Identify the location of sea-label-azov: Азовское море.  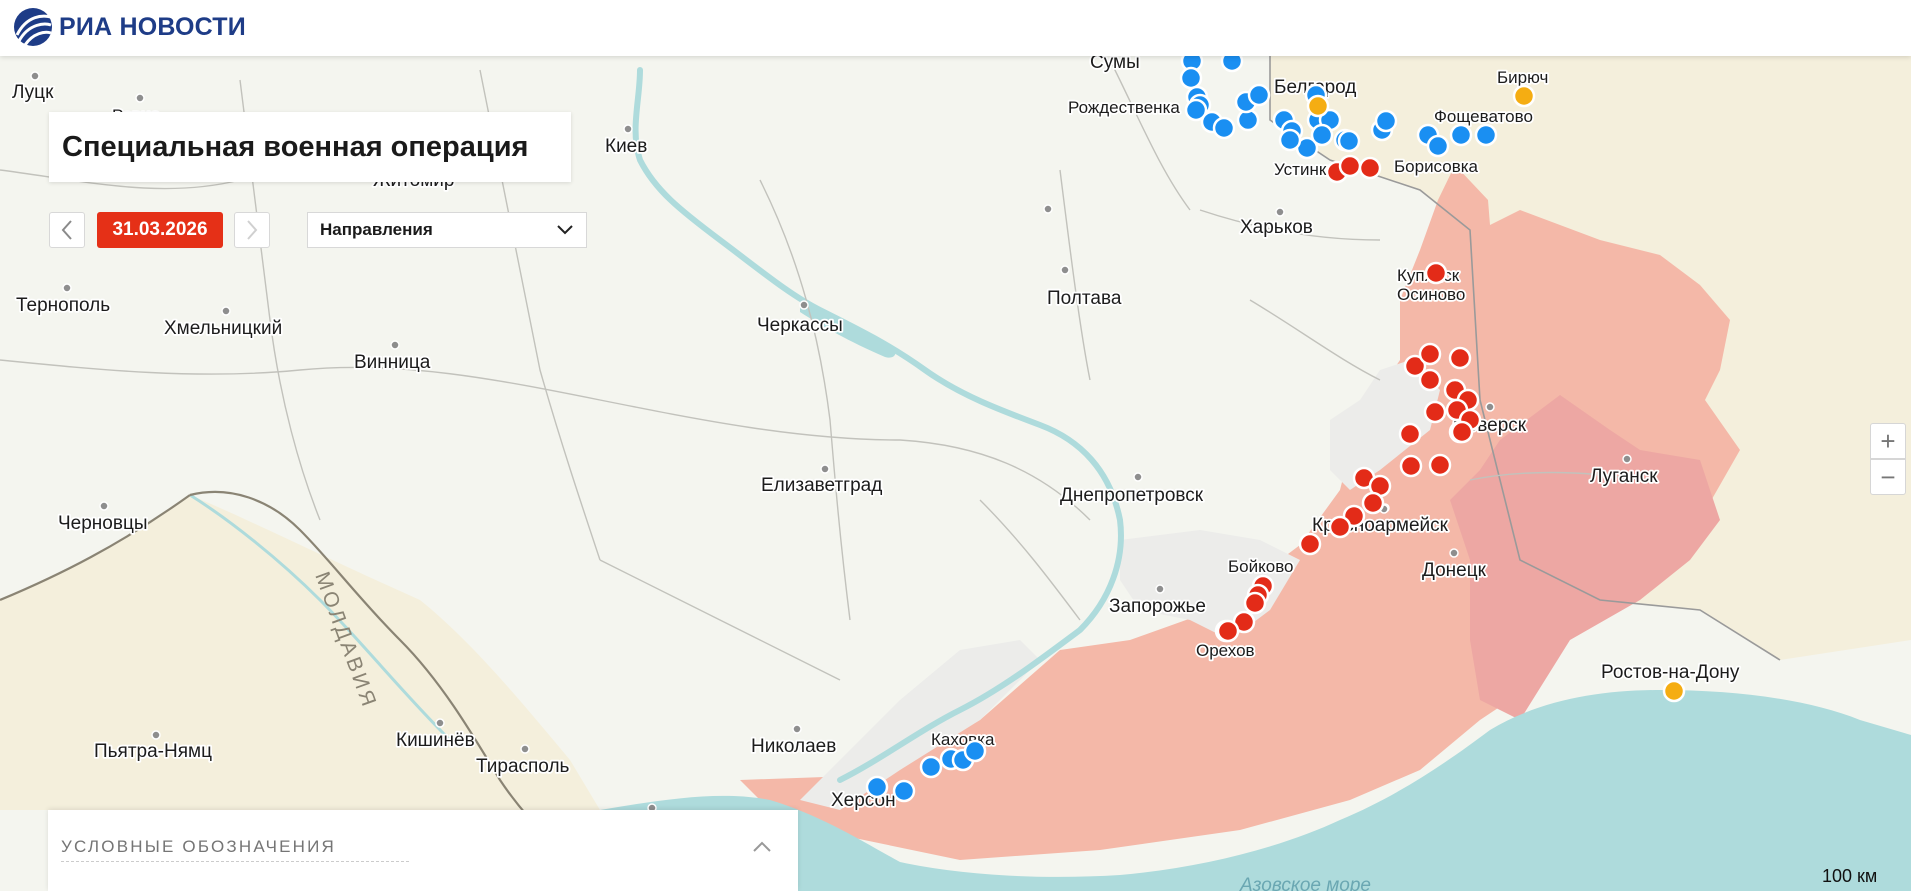
(1305, 883).